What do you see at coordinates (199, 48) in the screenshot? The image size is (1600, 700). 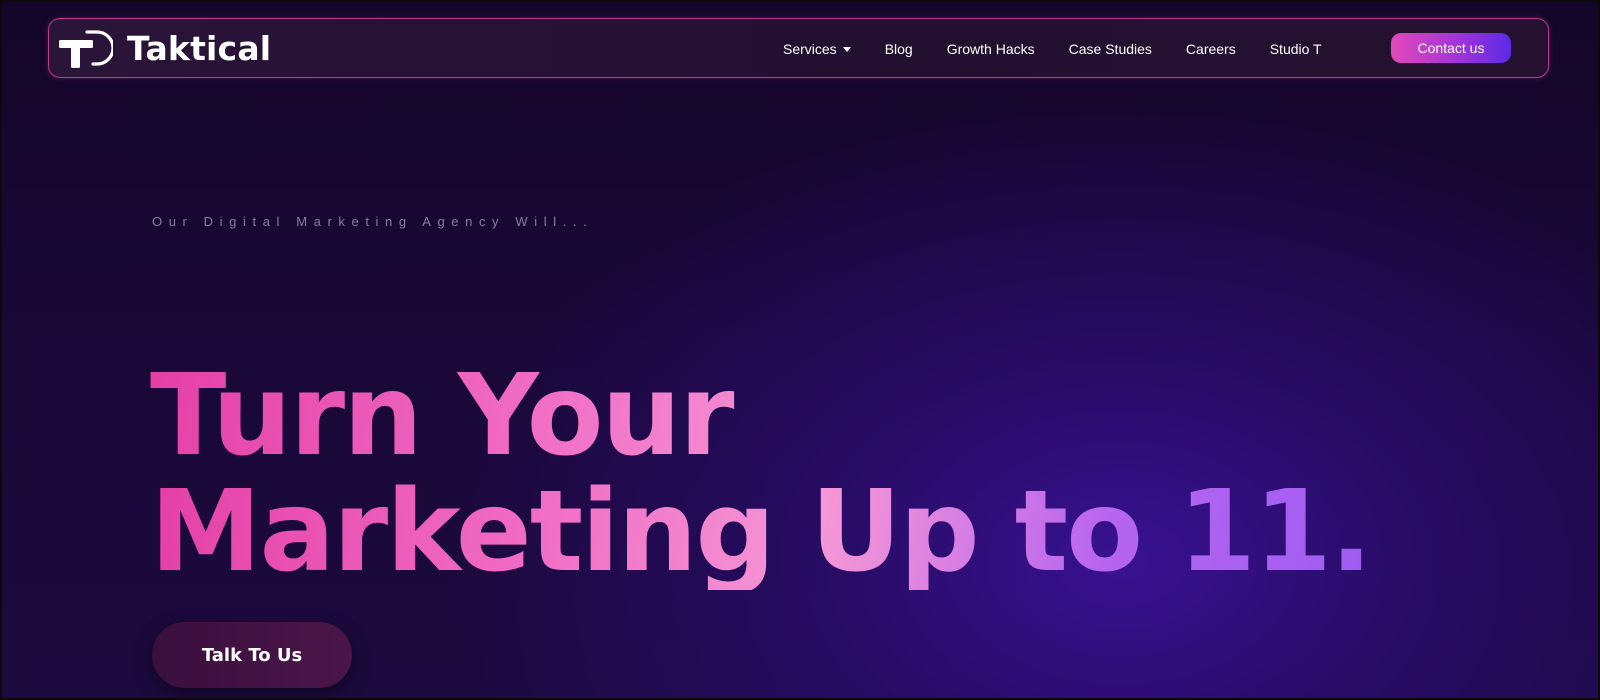 I see `brand-name: Taktical` at bounding box center [199, 48].